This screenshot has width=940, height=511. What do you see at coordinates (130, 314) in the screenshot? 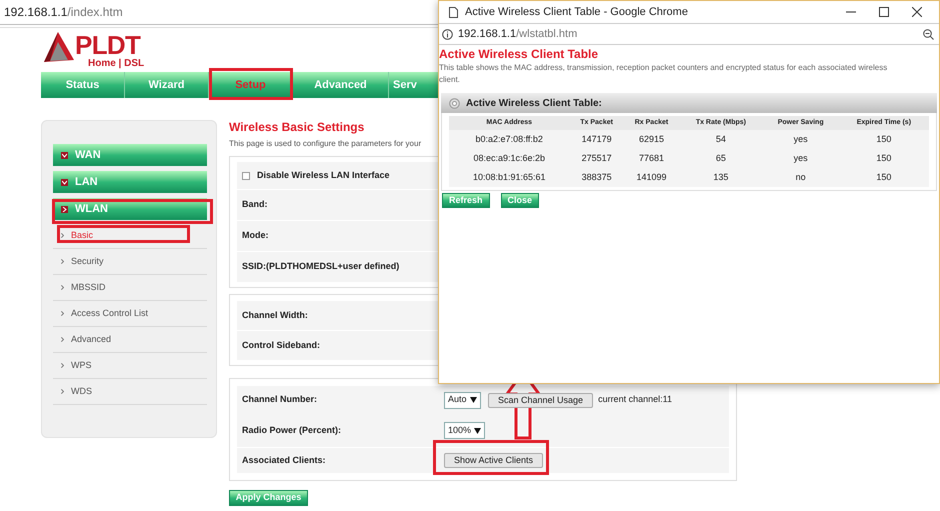
I see `submenu-item: Access Control List` at bounding box center [130, 314].